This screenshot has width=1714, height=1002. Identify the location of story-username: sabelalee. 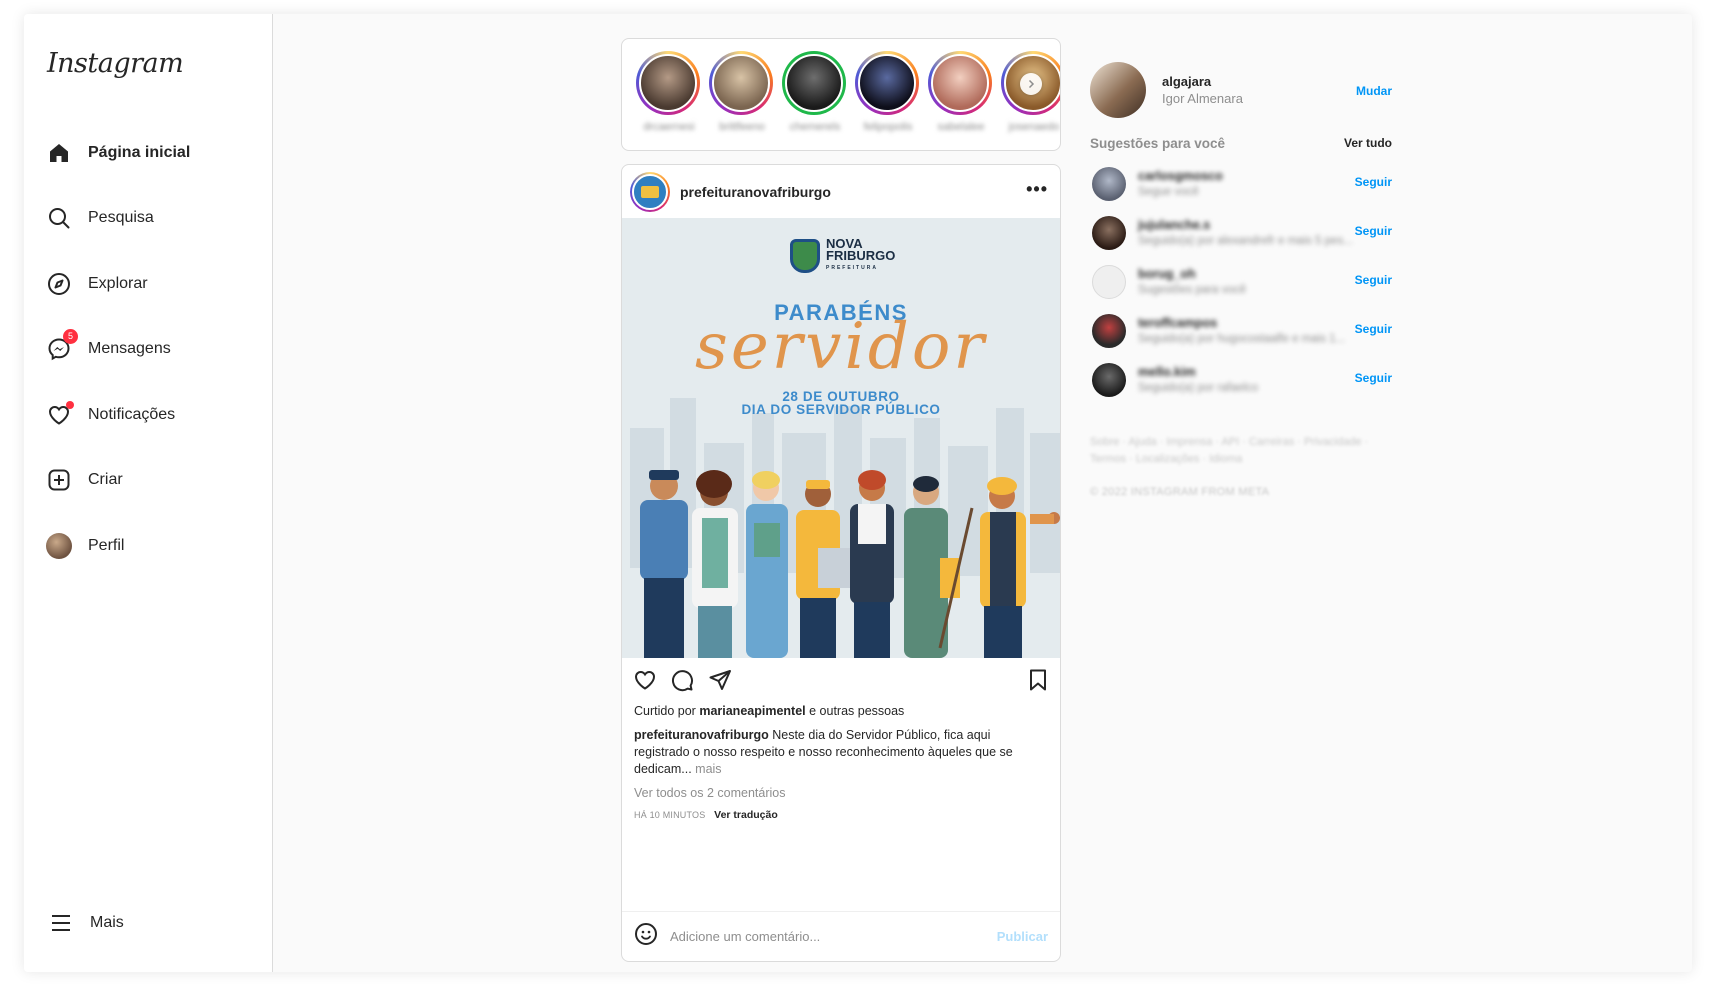
(961, 127).